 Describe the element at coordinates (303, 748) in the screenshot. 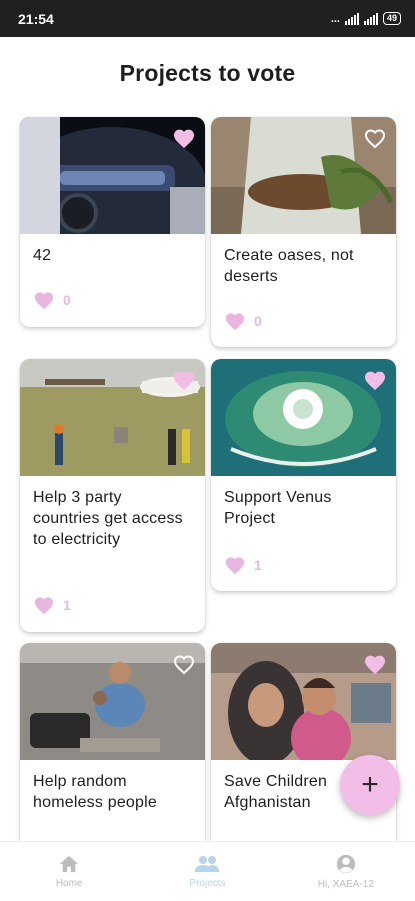

I see `project-card: Save Children Afghanistan` at that location.